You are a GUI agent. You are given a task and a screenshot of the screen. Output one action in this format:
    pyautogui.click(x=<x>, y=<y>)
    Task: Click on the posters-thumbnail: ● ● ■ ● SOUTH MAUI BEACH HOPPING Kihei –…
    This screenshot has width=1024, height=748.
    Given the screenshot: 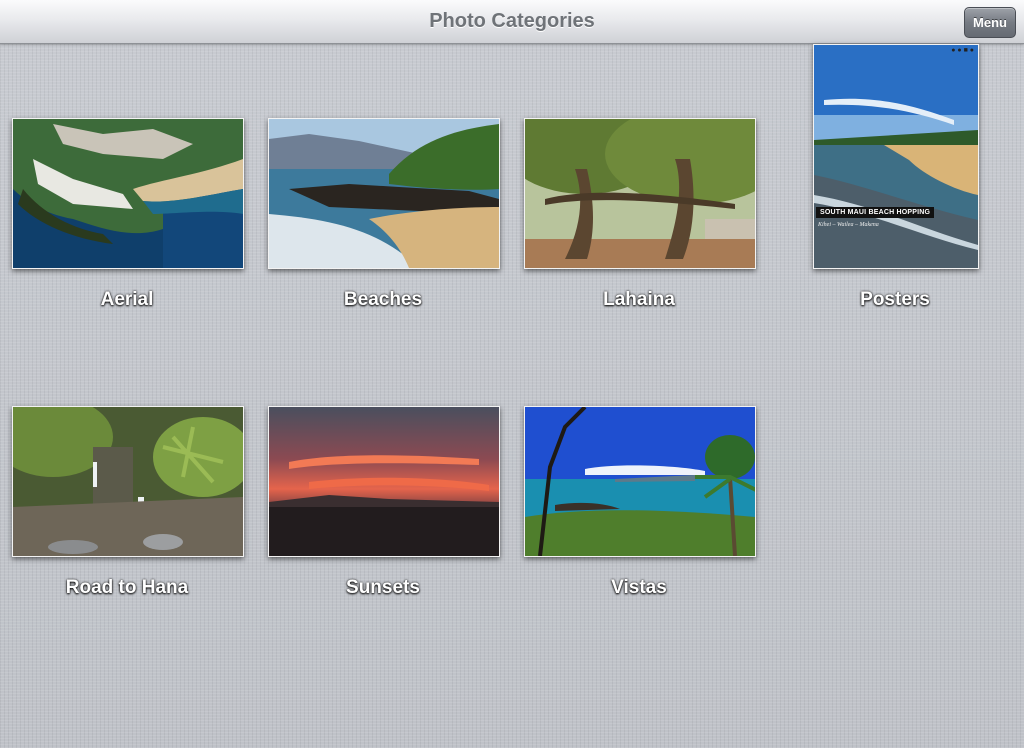 What is the action you would take?
    pyautogui.click(x=896, y=156)
    